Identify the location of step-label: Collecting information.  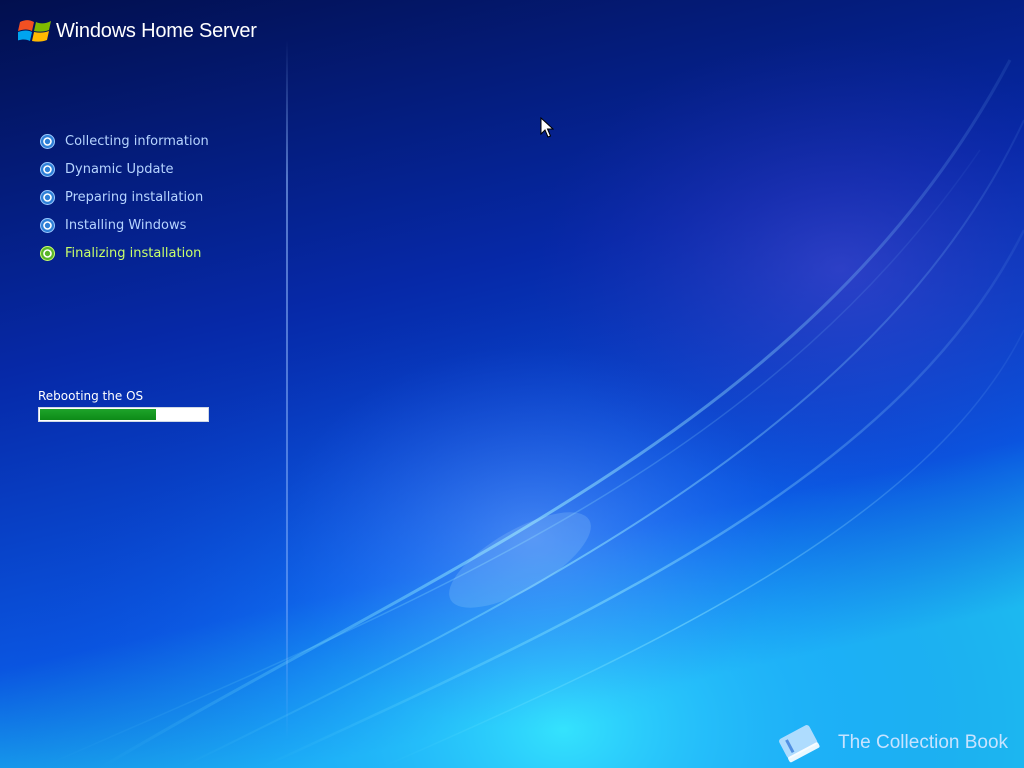
(137, 141).